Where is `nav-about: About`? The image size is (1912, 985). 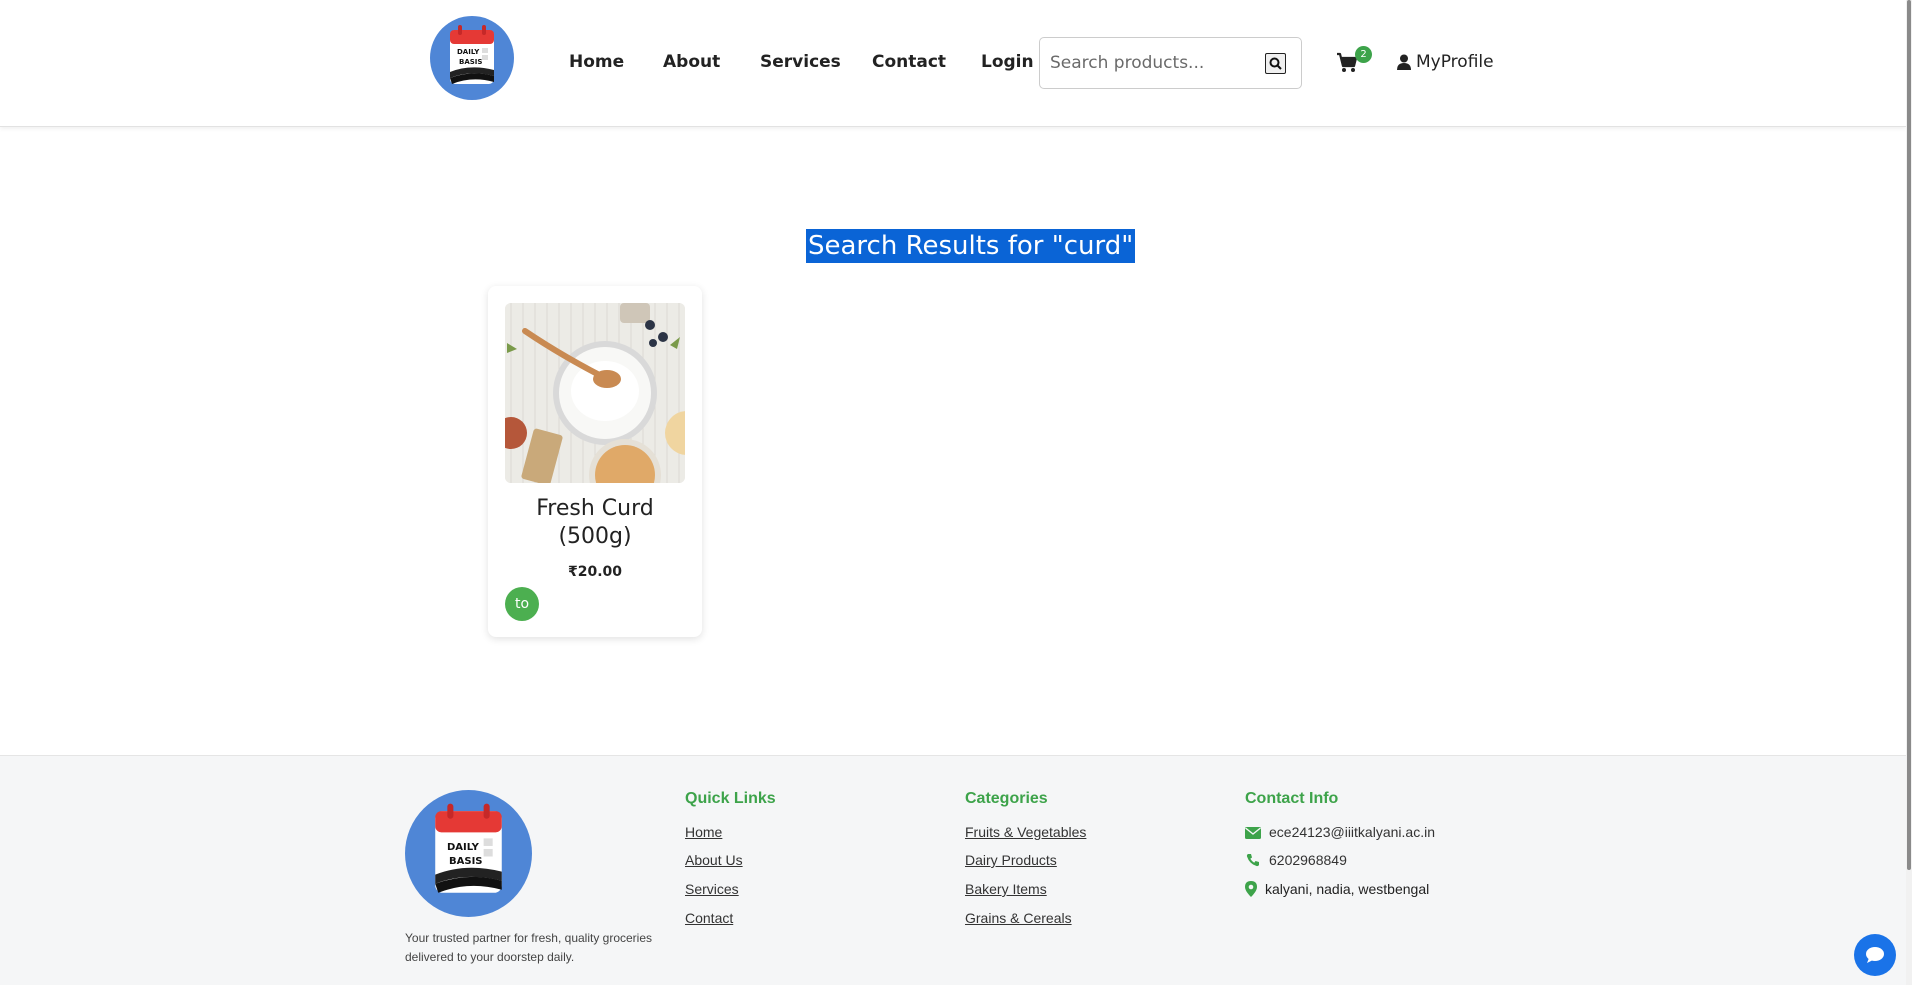
nav-about: About is located at coordinates (691, 62).